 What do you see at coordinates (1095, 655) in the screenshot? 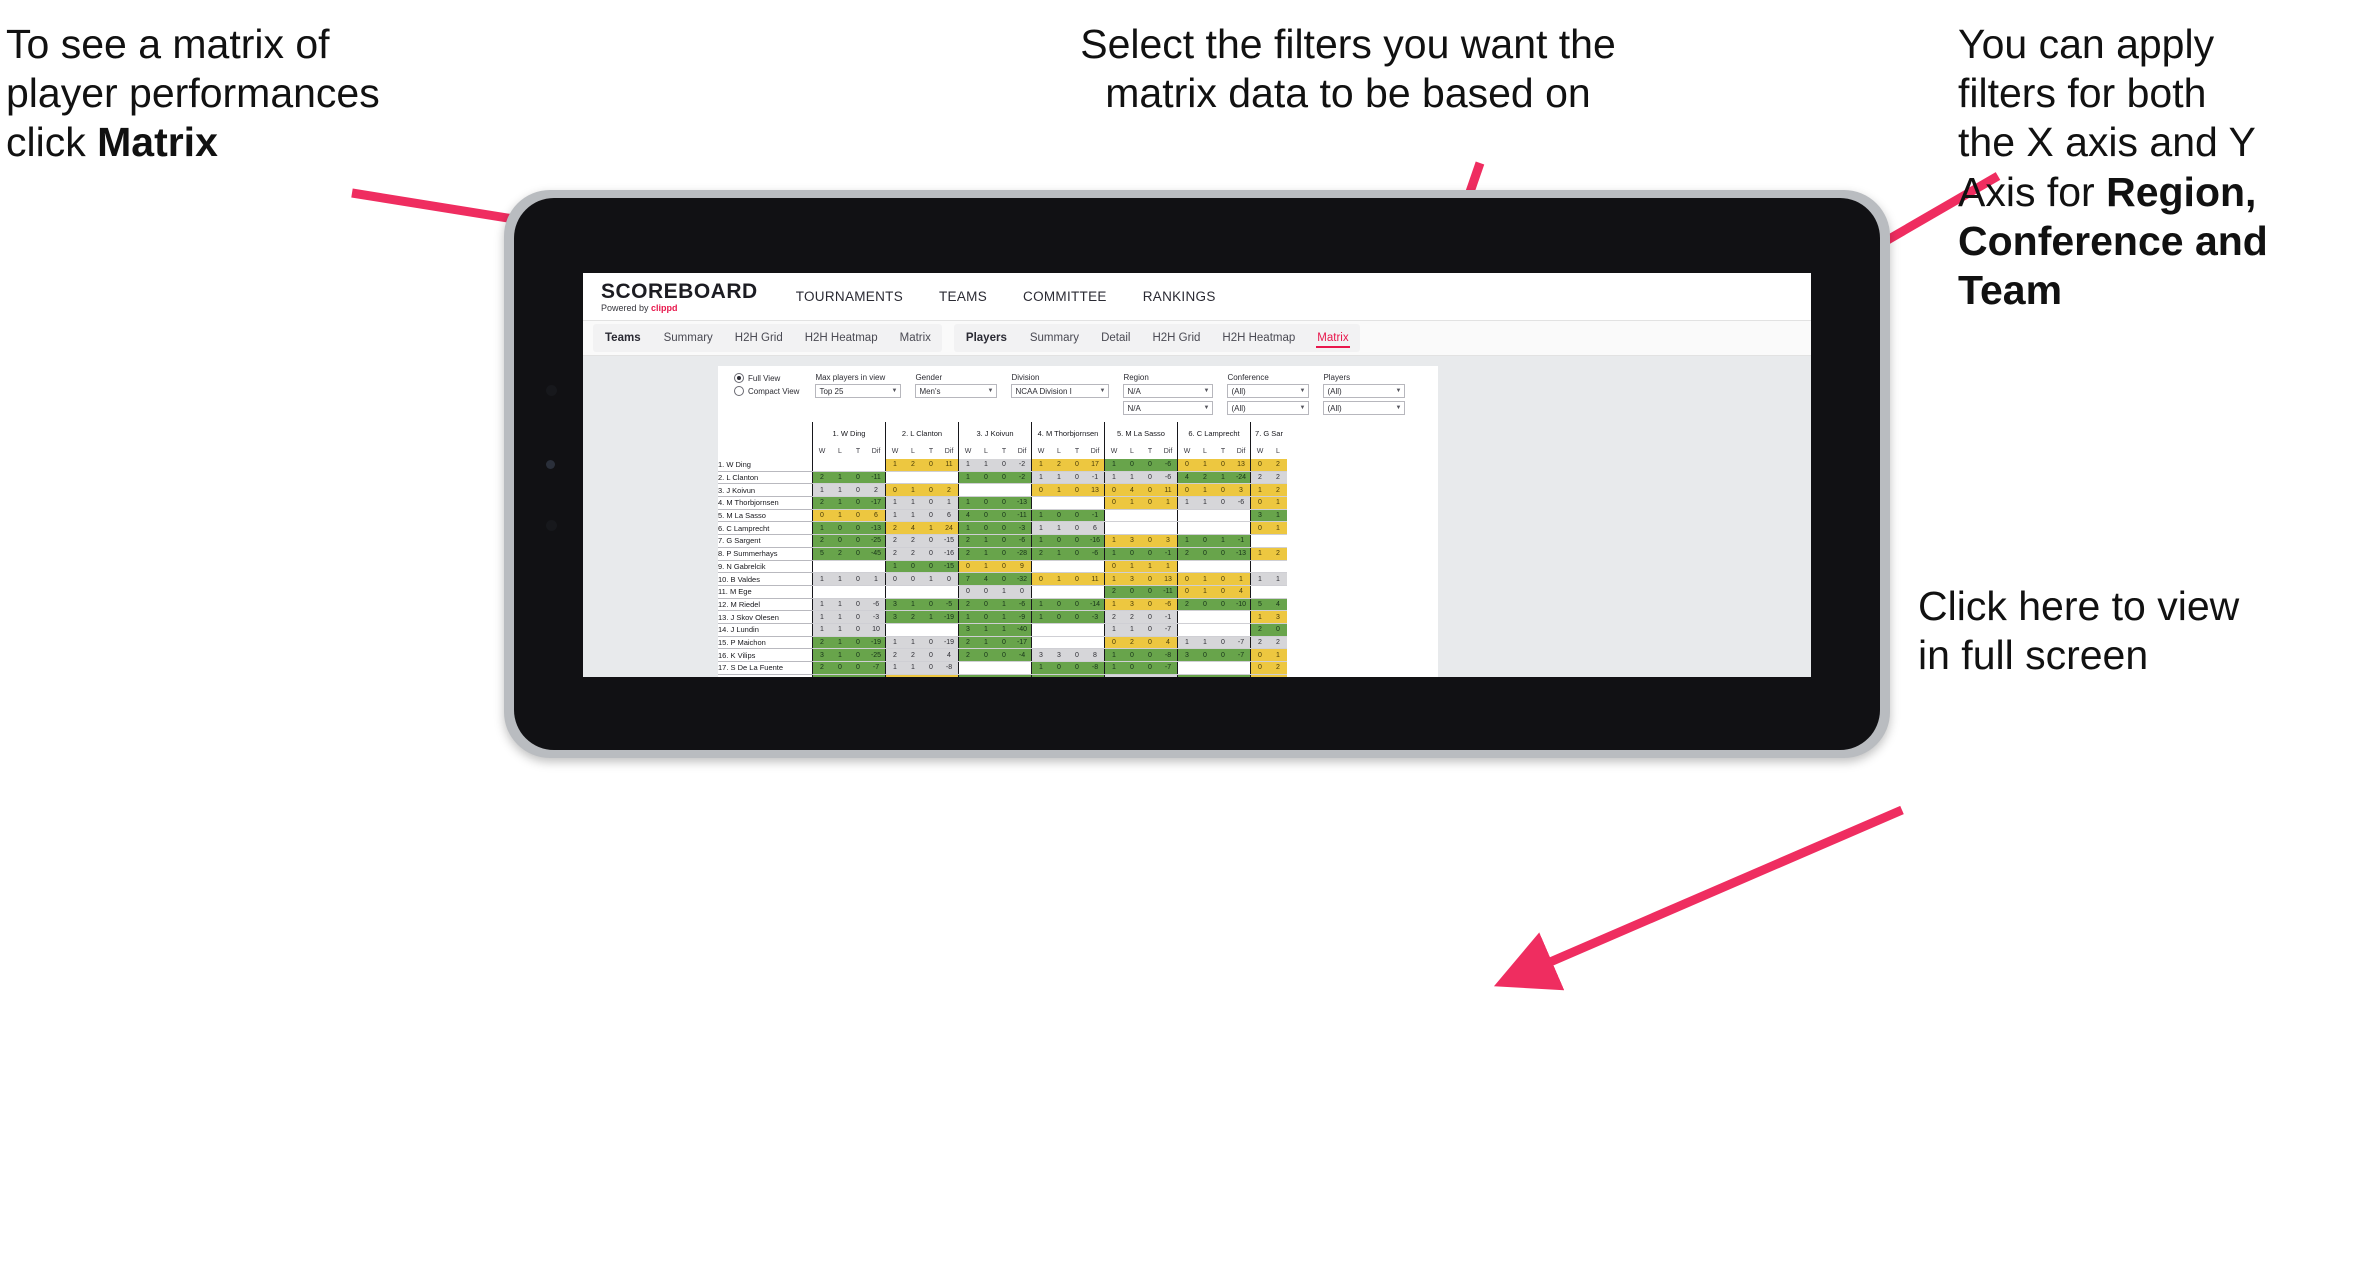
I see `matrix-cell: 8` at bounding box center [1095, 655].